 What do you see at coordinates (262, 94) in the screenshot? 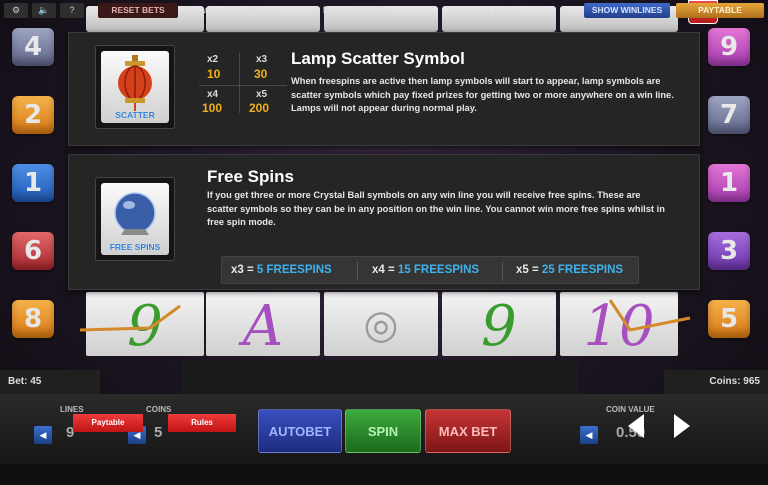
I see `paytable-mult: x5` at bounding box center [262, 94].